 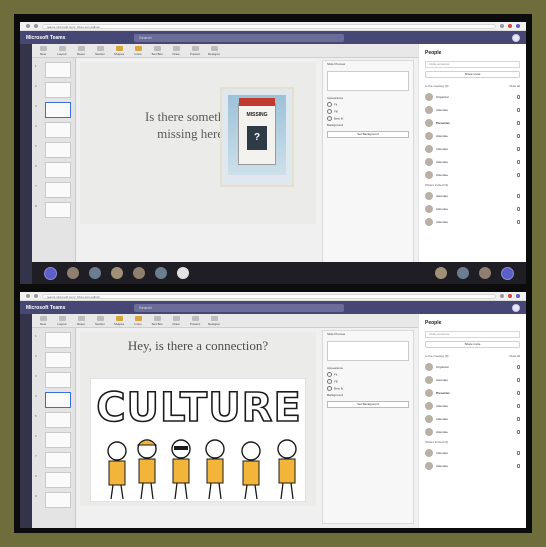 I want to click on camera-toggle-icon, so click(x=50, y=273).